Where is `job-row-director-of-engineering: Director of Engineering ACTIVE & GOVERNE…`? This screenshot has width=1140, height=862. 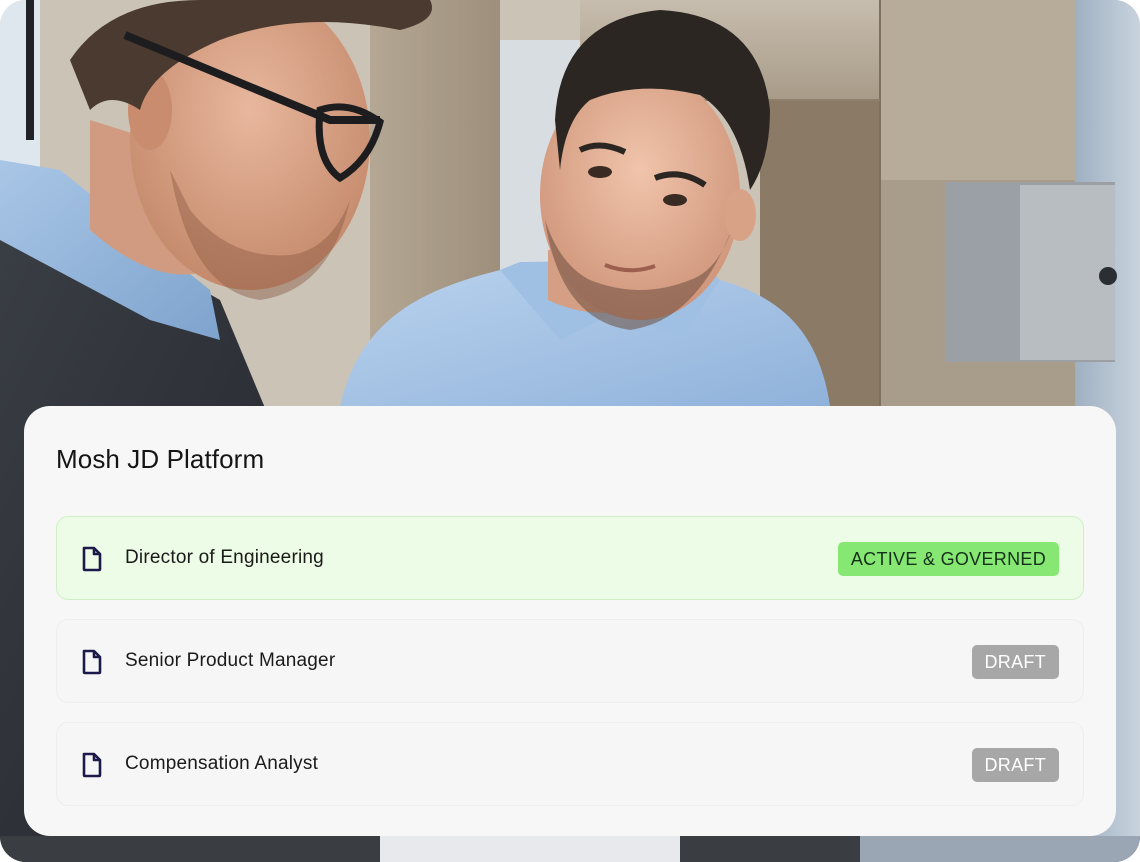
job-row-director-of-engineering: Director of Engineering ACTIVE & GOVERNE… is located at coordinates (570, 558).